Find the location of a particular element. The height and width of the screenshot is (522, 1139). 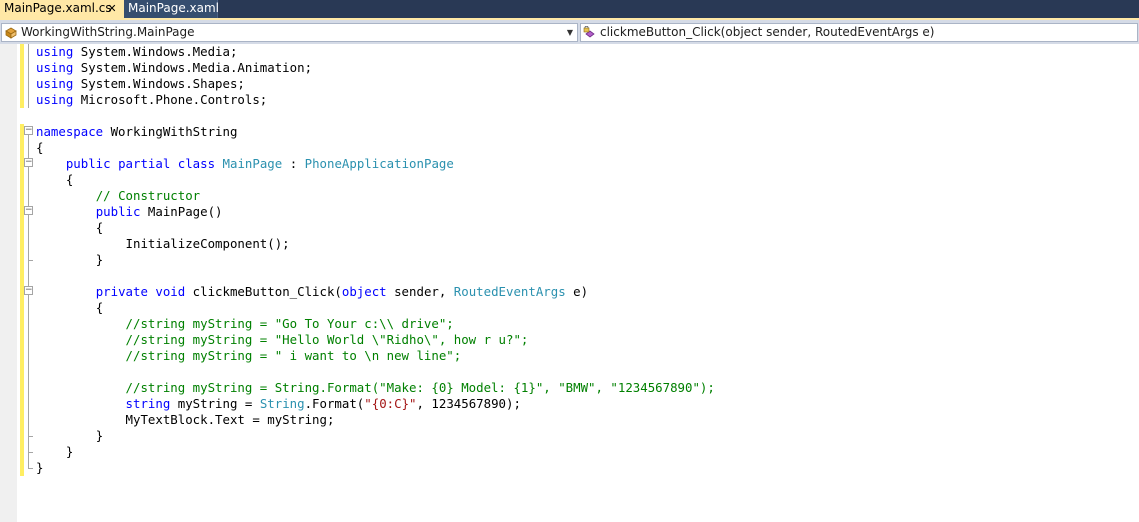

code-line: using System.Windows.Media; is located at coordinates (136, 52).